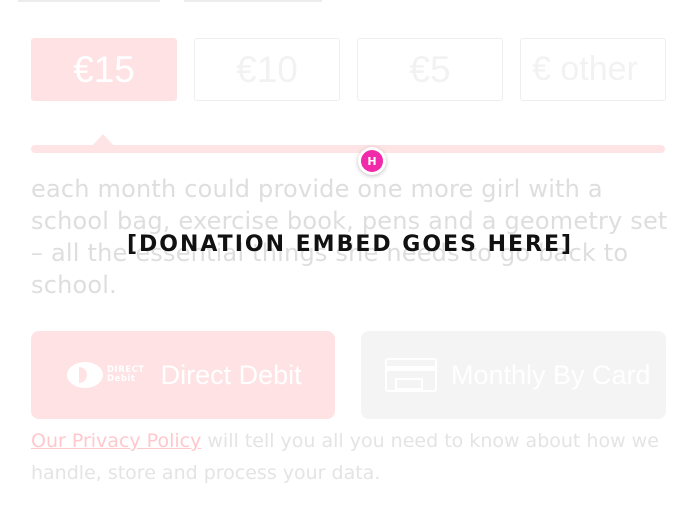 This screenshot has width=700, height=513. What do you see at coordinates (253, 1) in the screenshot?
I see `tab-stub-right` at bounding box center [253, 1].